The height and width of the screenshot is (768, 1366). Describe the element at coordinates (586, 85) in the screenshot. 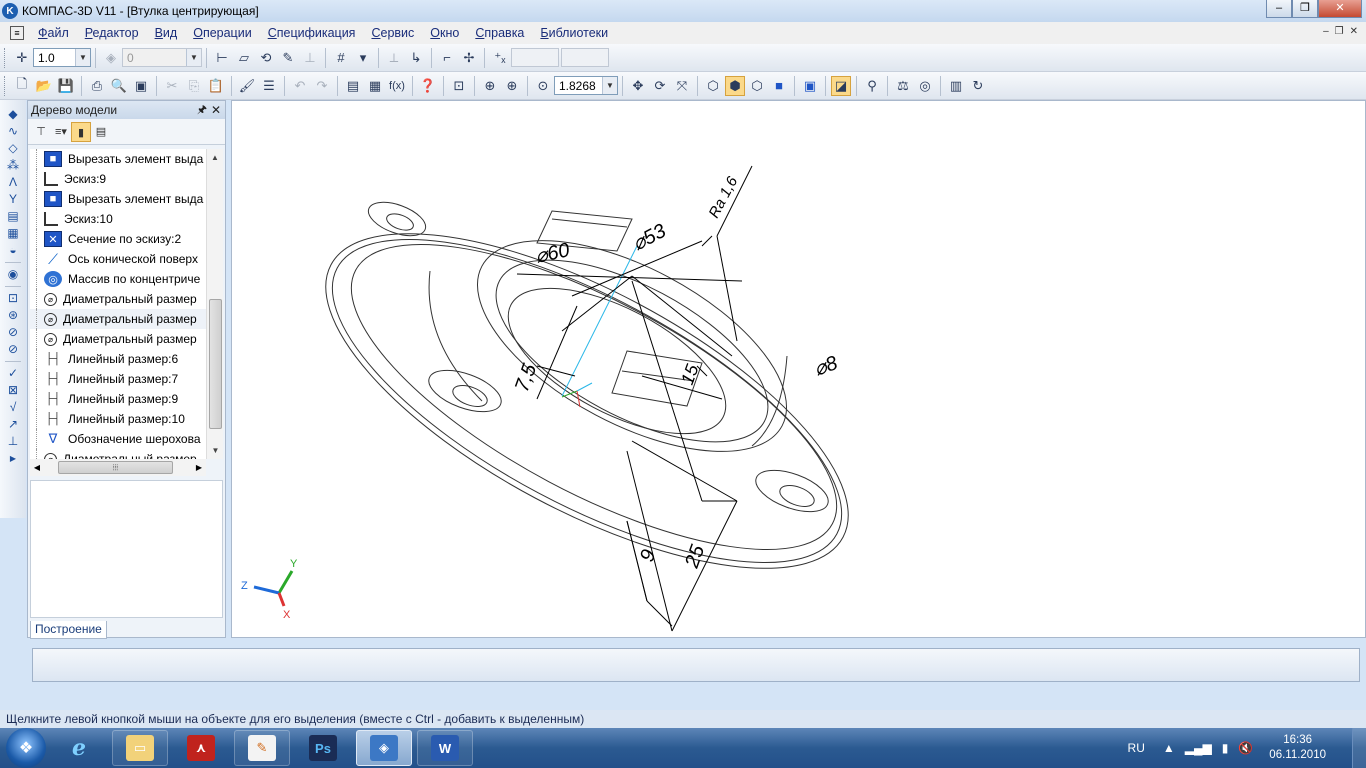

I see `zoom-combo: 1.8268 ▼` at that location.